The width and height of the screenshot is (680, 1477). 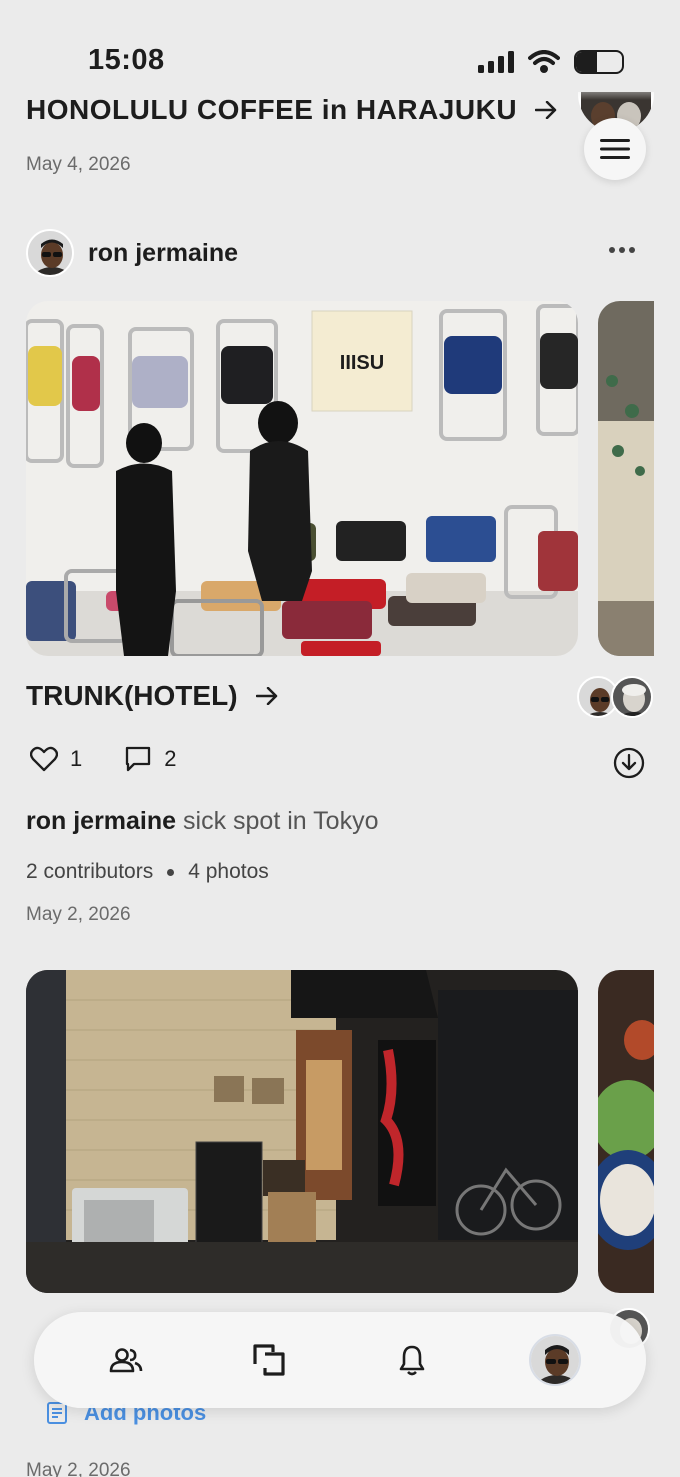 What do you see at coordinates (132, 695) in the screenshot?
I see `place-title: TRUNK(HOTEL)` at bounding box center [132, 695].